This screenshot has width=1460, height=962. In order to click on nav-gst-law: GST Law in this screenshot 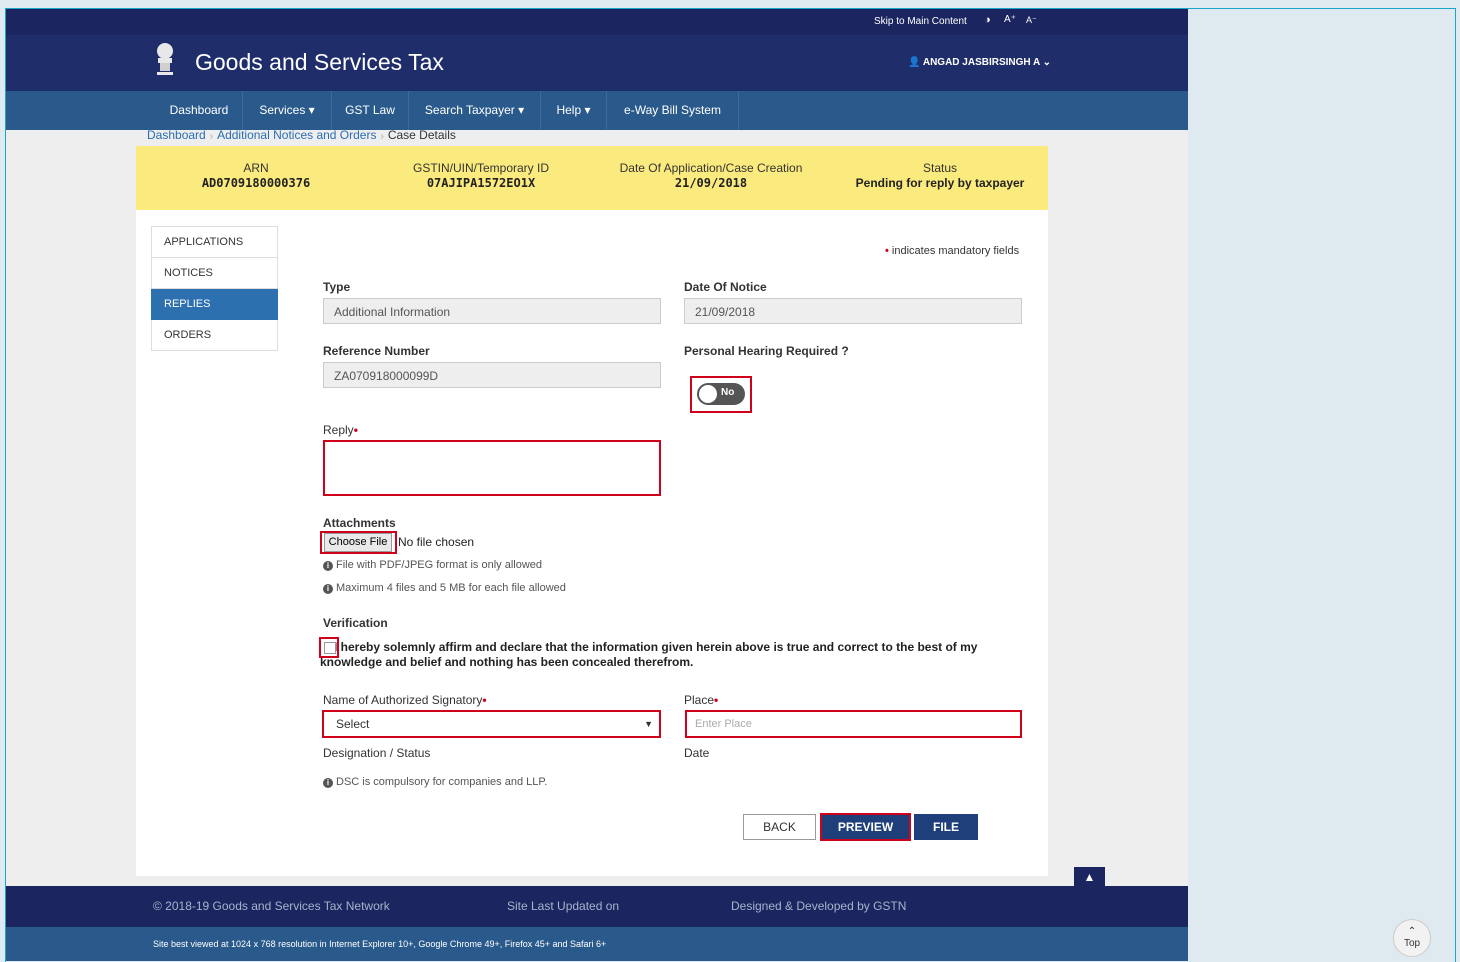, I will do `click(370, 110)`.